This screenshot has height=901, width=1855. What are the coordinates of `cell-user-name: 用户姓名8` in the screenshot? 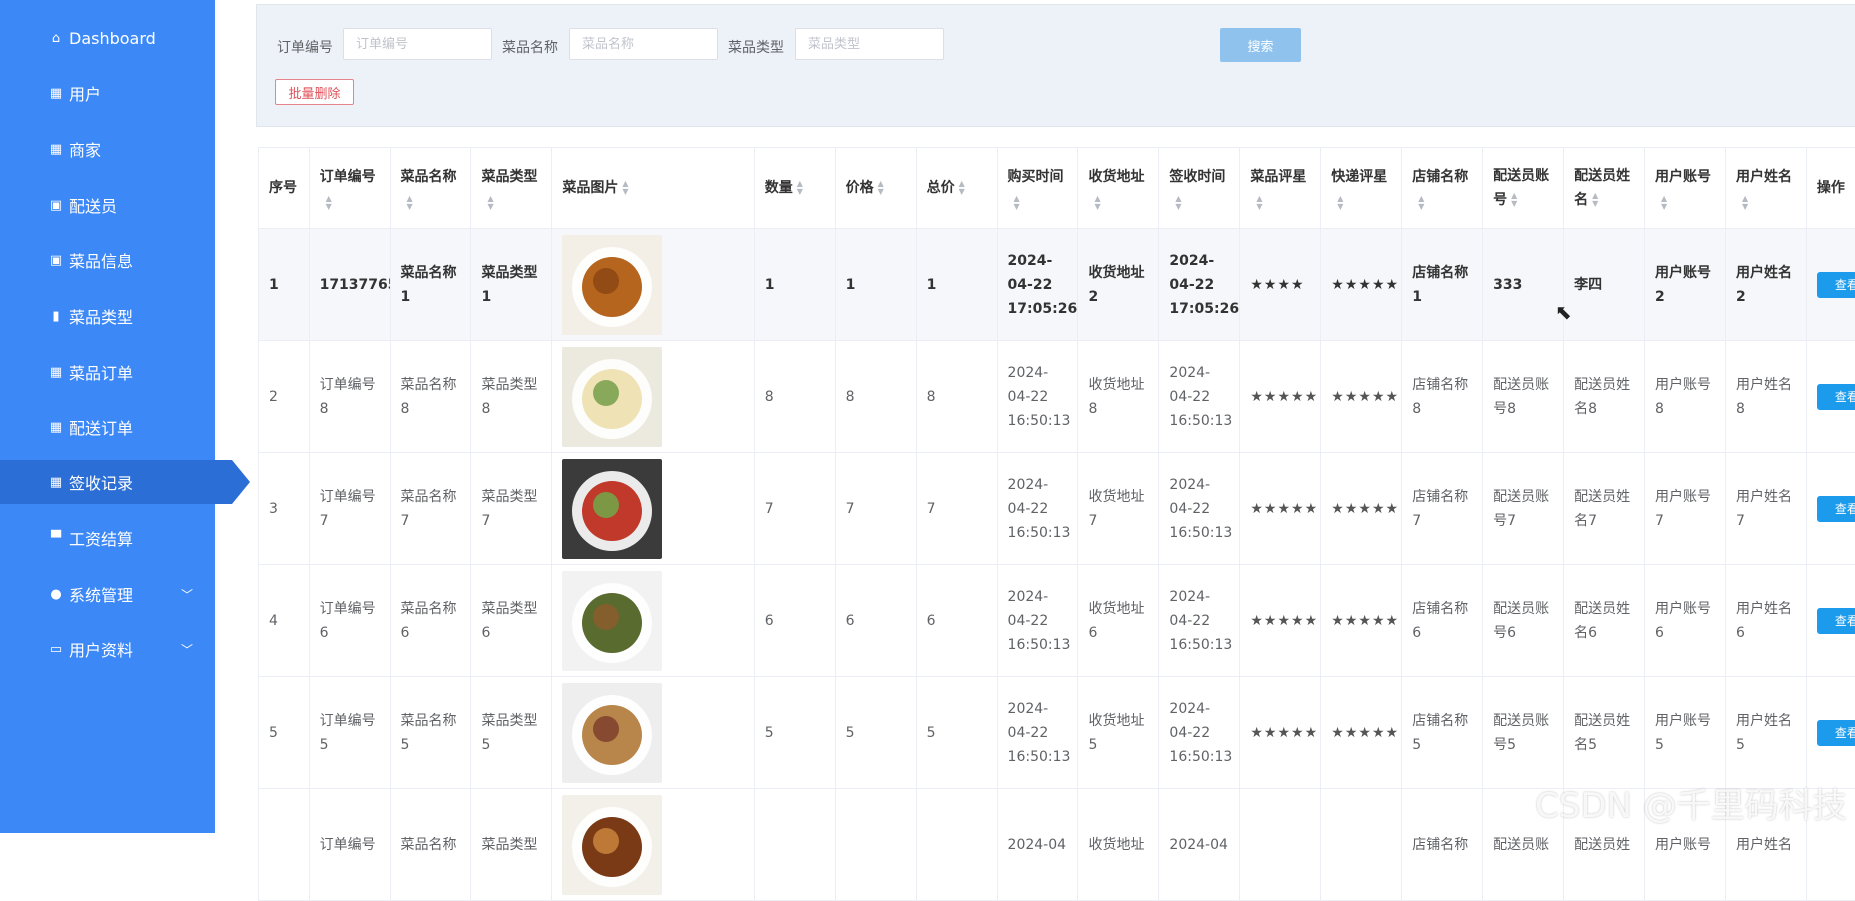 It's located at (1765, 397).